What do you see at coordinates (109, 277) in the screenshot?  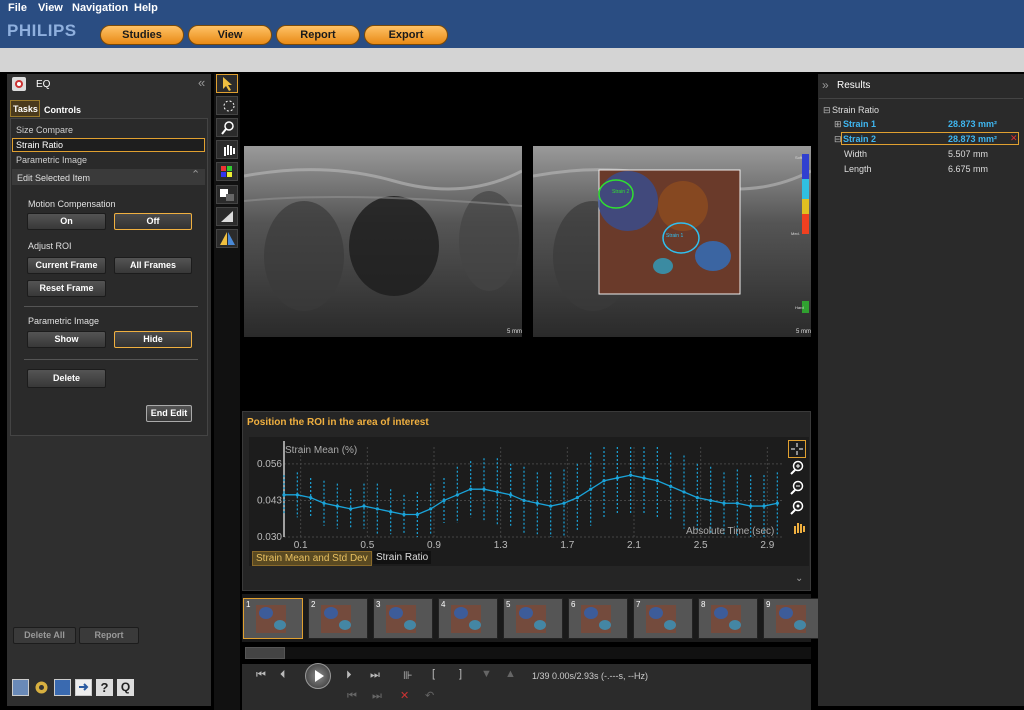 I see `tasks-frame` at bounding box center [109, 277].